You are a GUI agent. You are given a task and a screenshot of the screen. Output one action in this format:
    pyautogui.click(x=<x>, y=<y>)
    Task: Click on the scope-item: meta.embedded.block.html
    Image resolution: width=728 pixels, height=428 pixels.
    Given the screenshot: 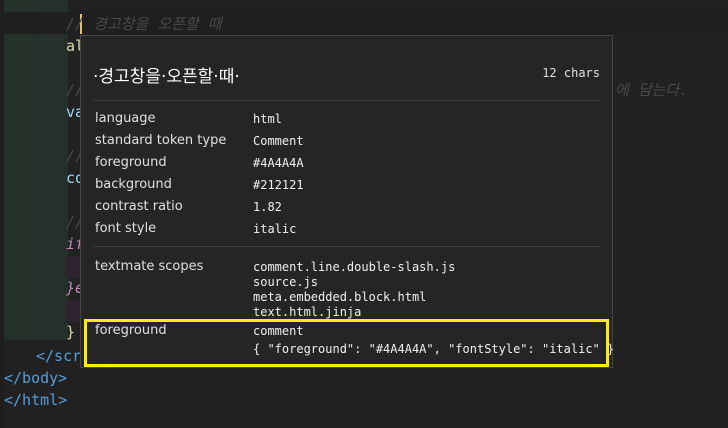 What is the action you would take?
    pyautogui.click(x=340, y=297)
    